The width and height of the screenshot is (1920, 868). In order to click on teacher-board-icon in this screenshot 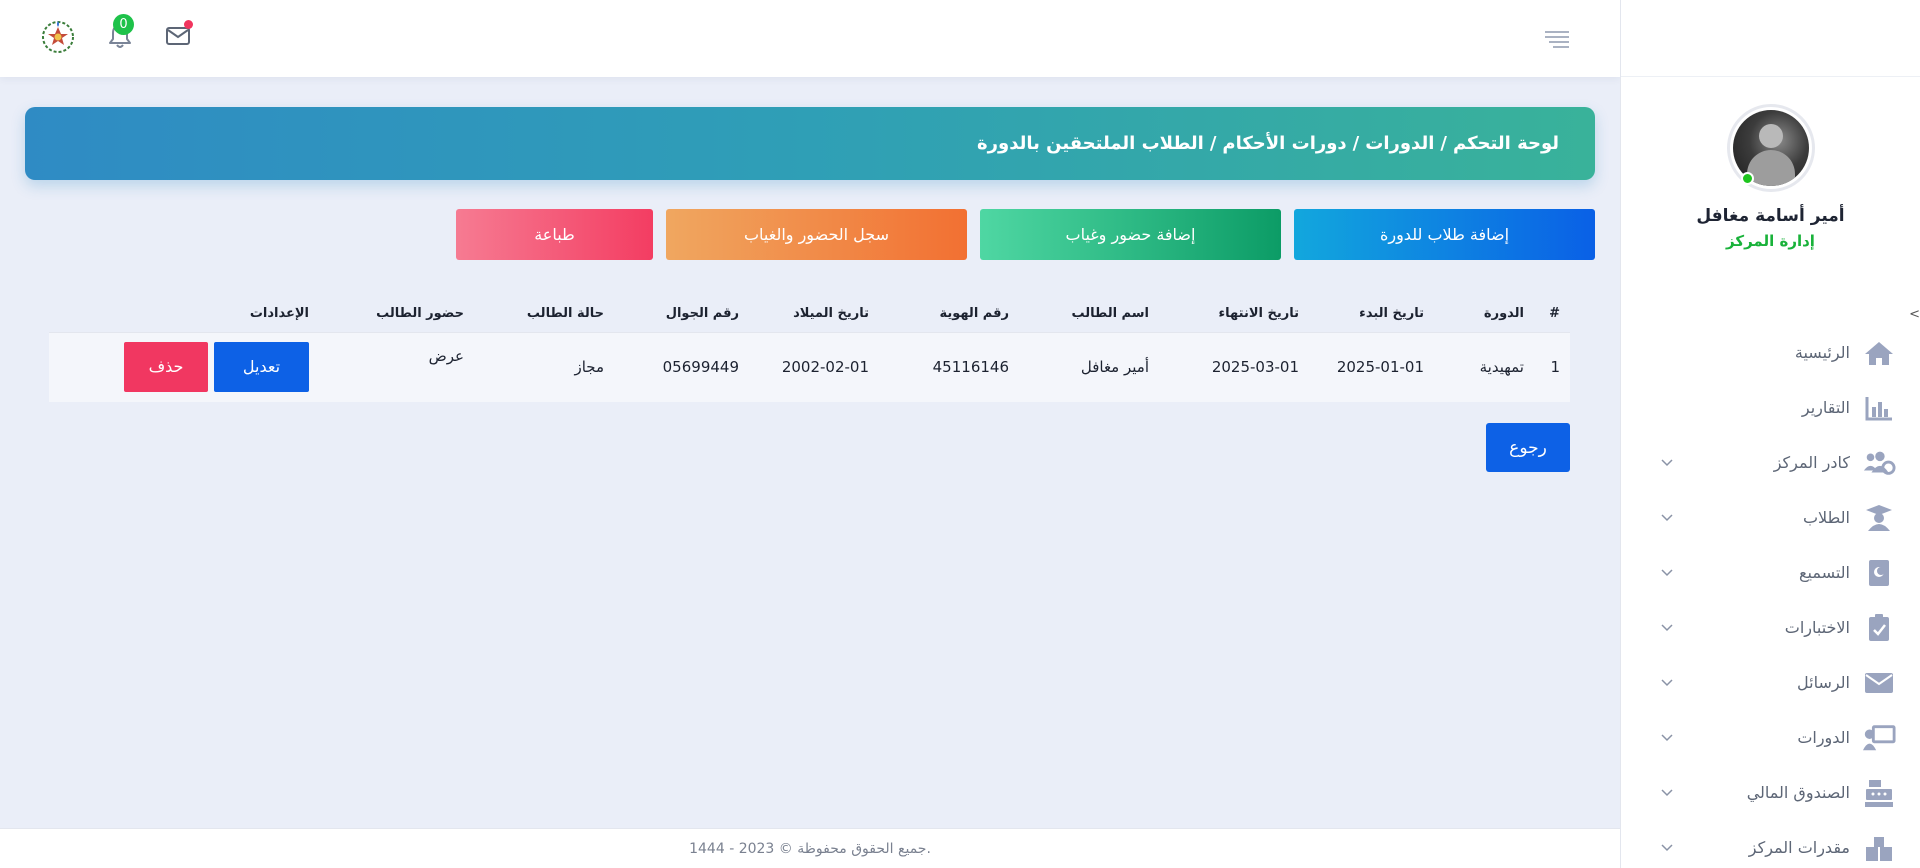, I will do `click(1879, 738)`.